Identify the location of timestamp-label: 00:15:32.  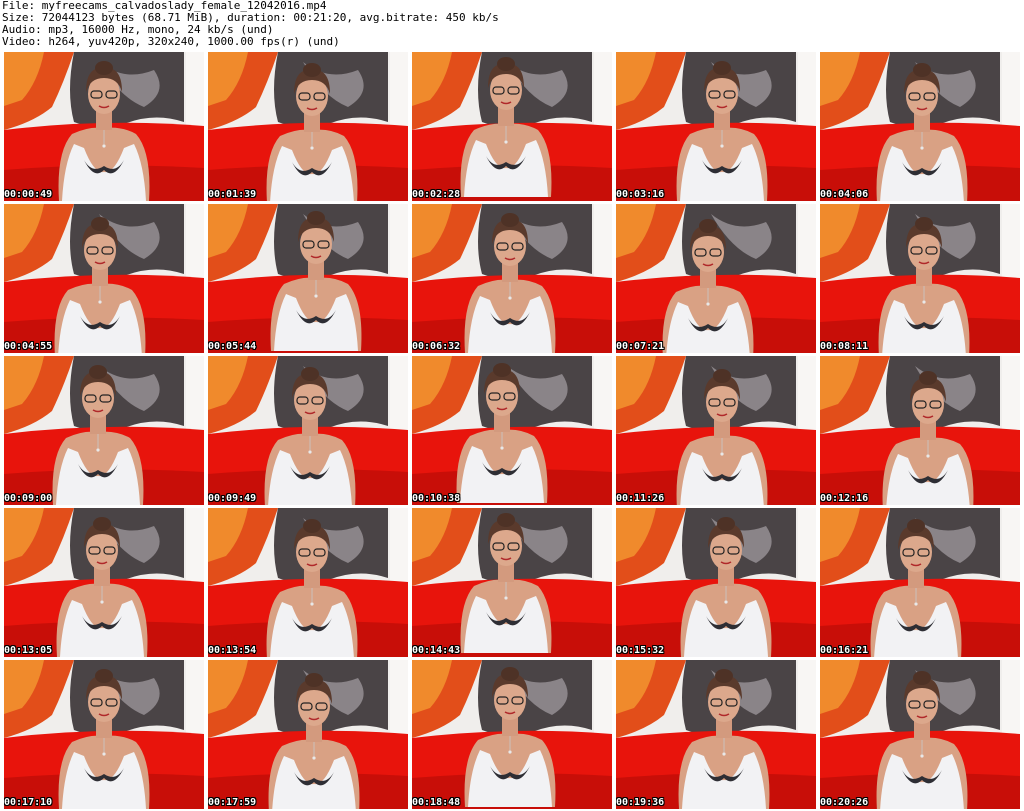
(640, 650).